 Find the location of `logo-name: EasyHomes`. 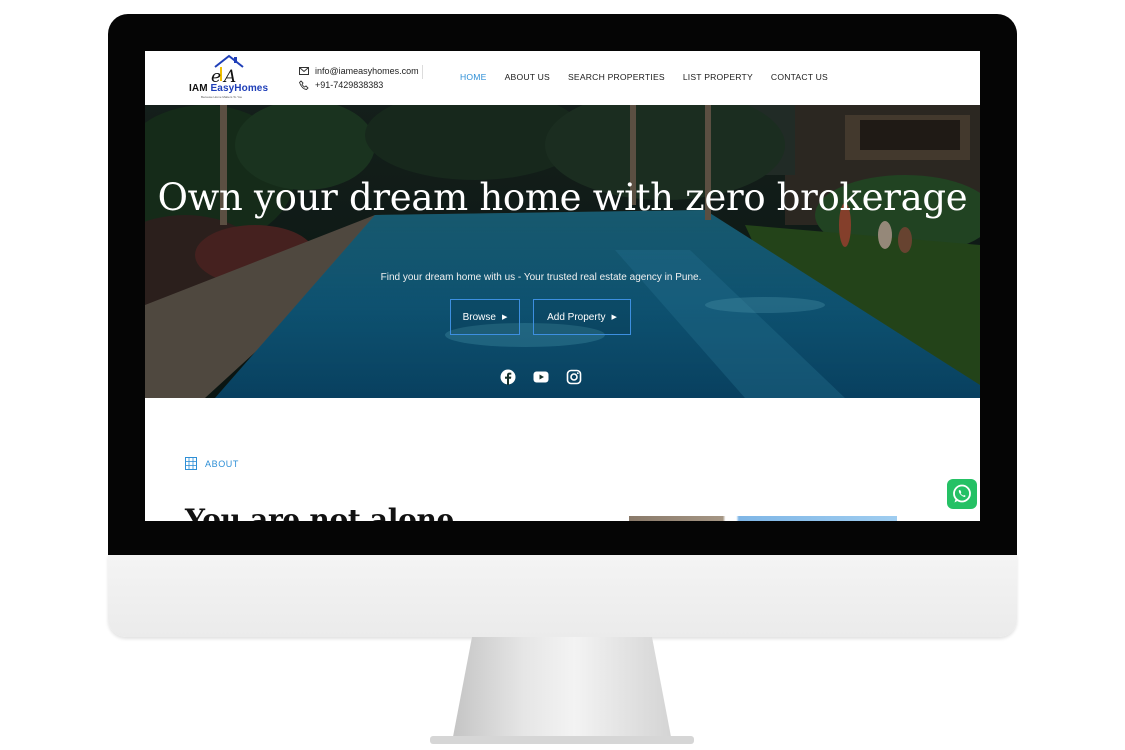

logo-name: EasyHomes is located at coordinates (239, 88).